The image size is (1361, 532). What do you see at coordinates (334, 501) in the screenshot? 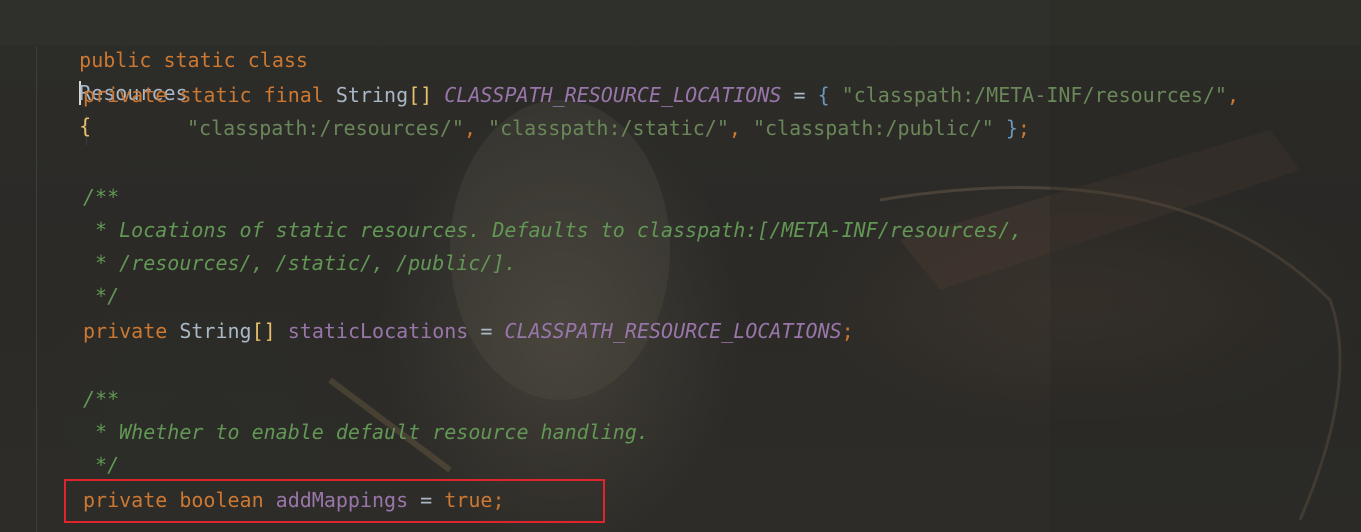
I see `red-annotation-box` at bounding box center [334, 501].